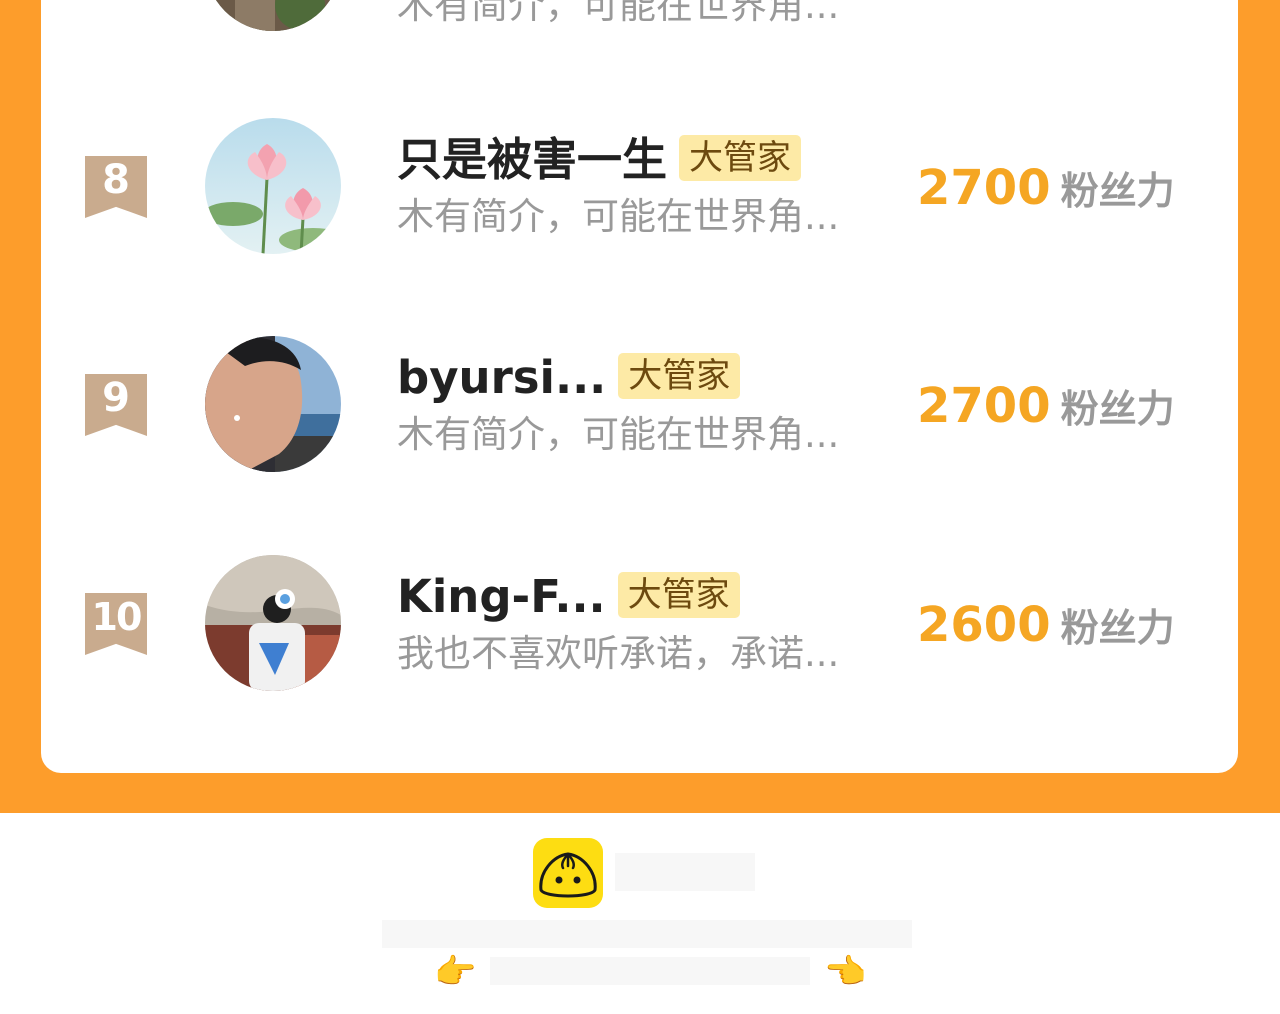 The height and width of the screenshot is (1014, 1280). I want to click on leaderboard-row: 8 只是被害一生 大管家 木有简介，可能在世界角... 2700 粉丝力, so click(639, 188).